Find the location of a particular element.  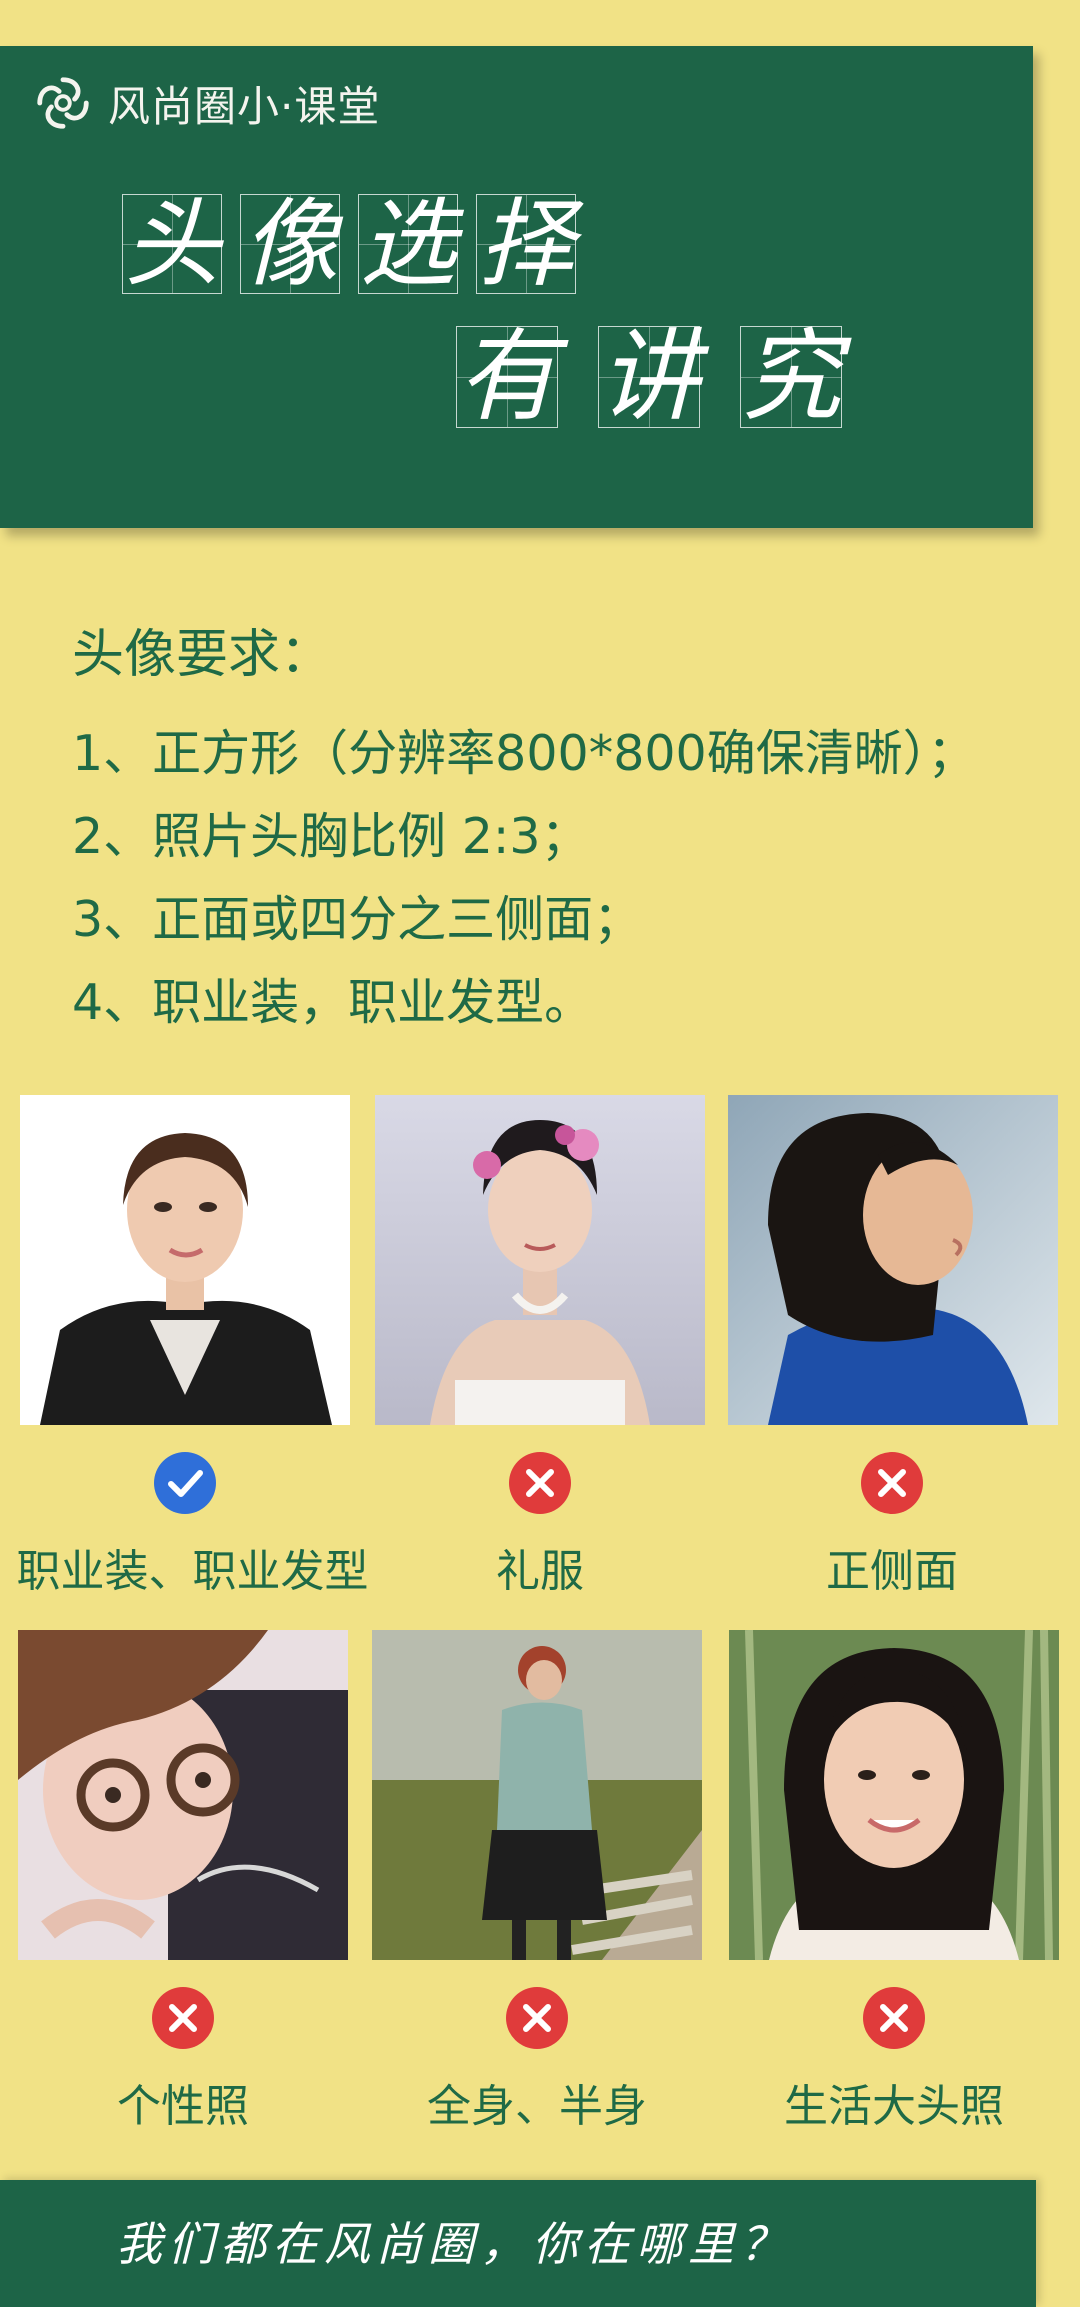

title-char: 选 is located at coordinates (408, 244).